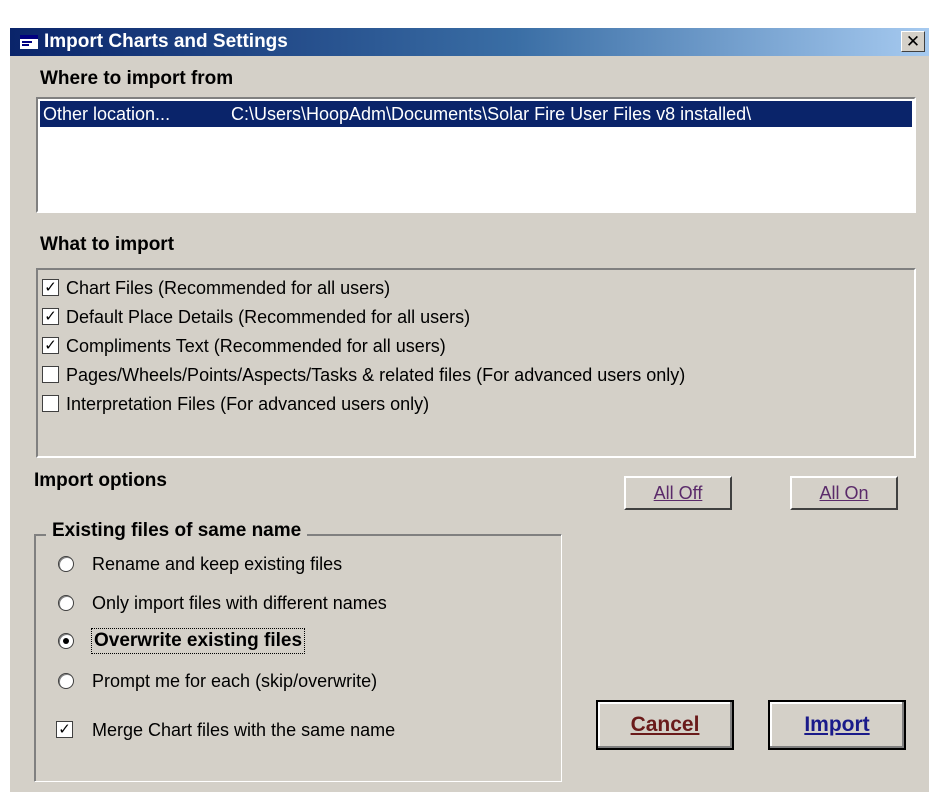  Describe the element at coordinates (166, 41) in the screenshot. I see `window-title: Import Charts and Settings` at that location.